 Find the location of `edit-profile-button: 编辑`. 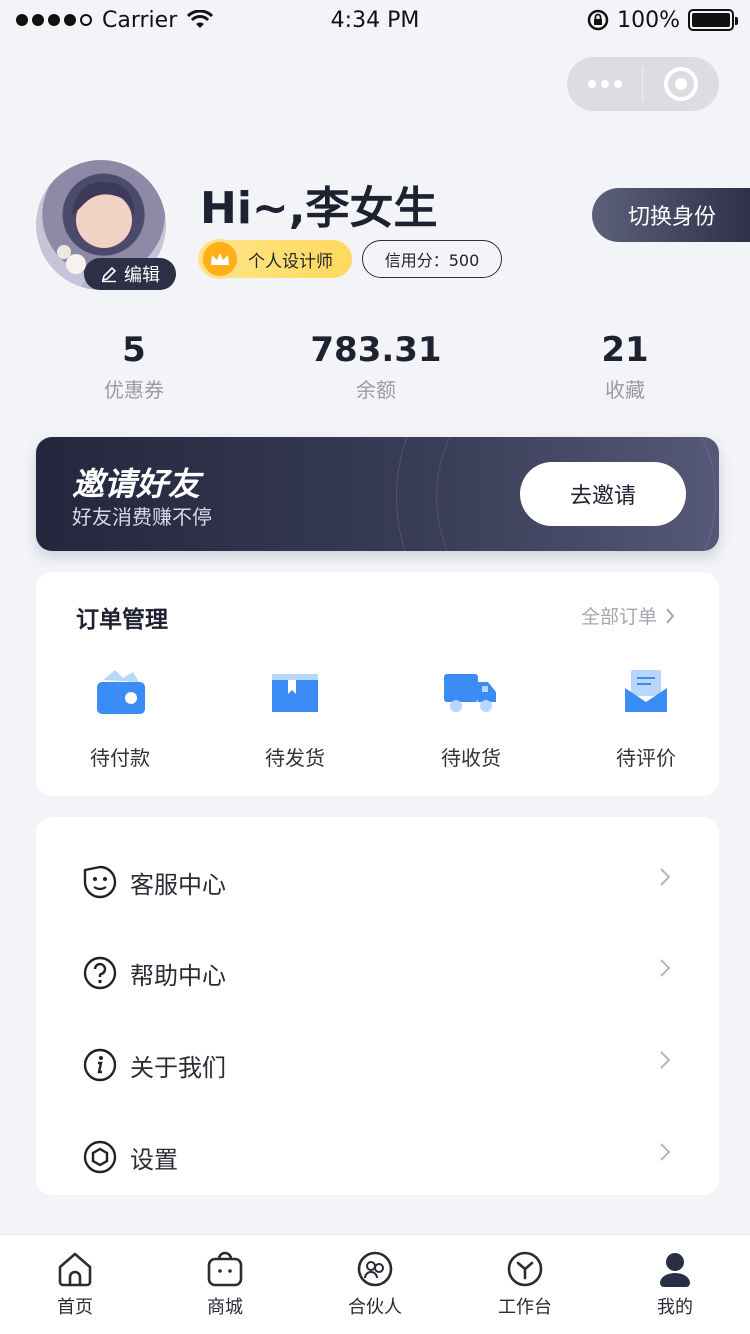

edit-profile-button: 编辑 is located at coordinates (130, 274).